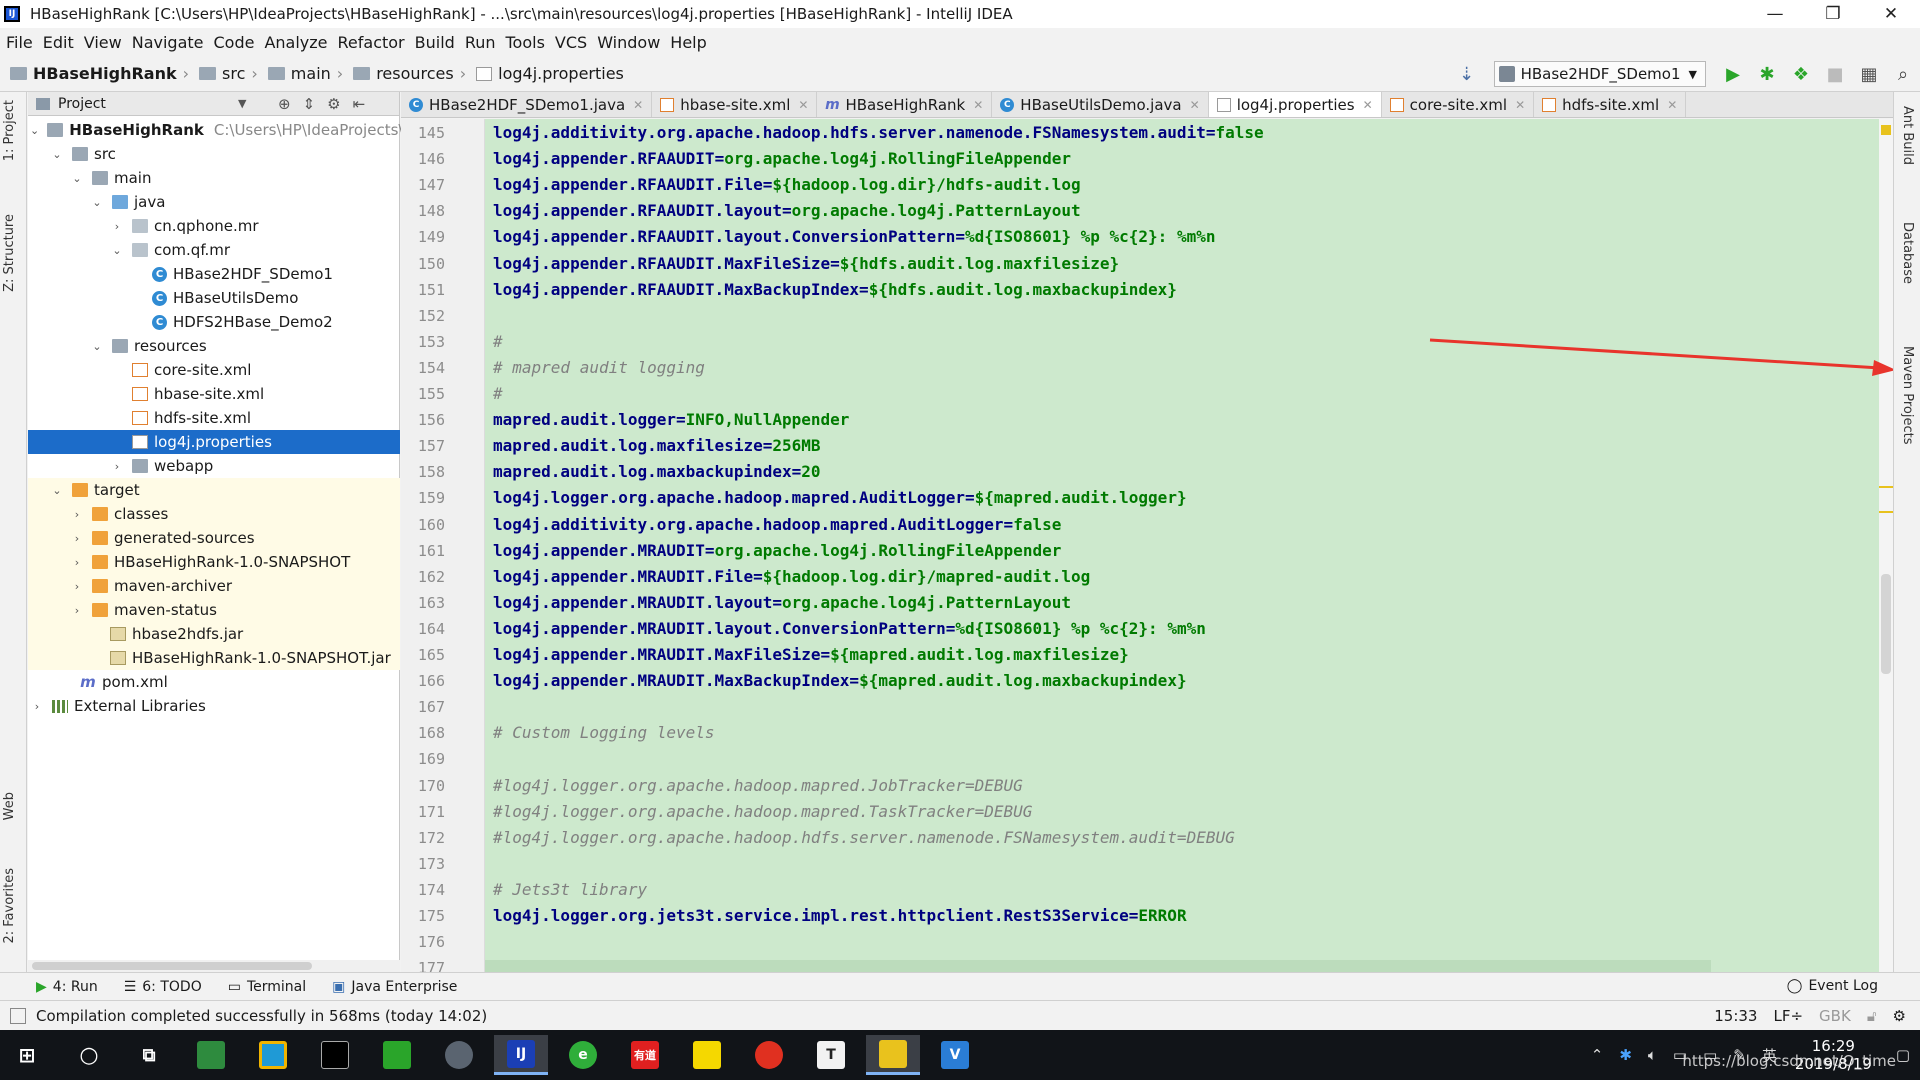  What do you see at coordinates (769, 1055) in the screenshot?
I see `taskbar-app-swirl` at bounding box center [769, 1055].